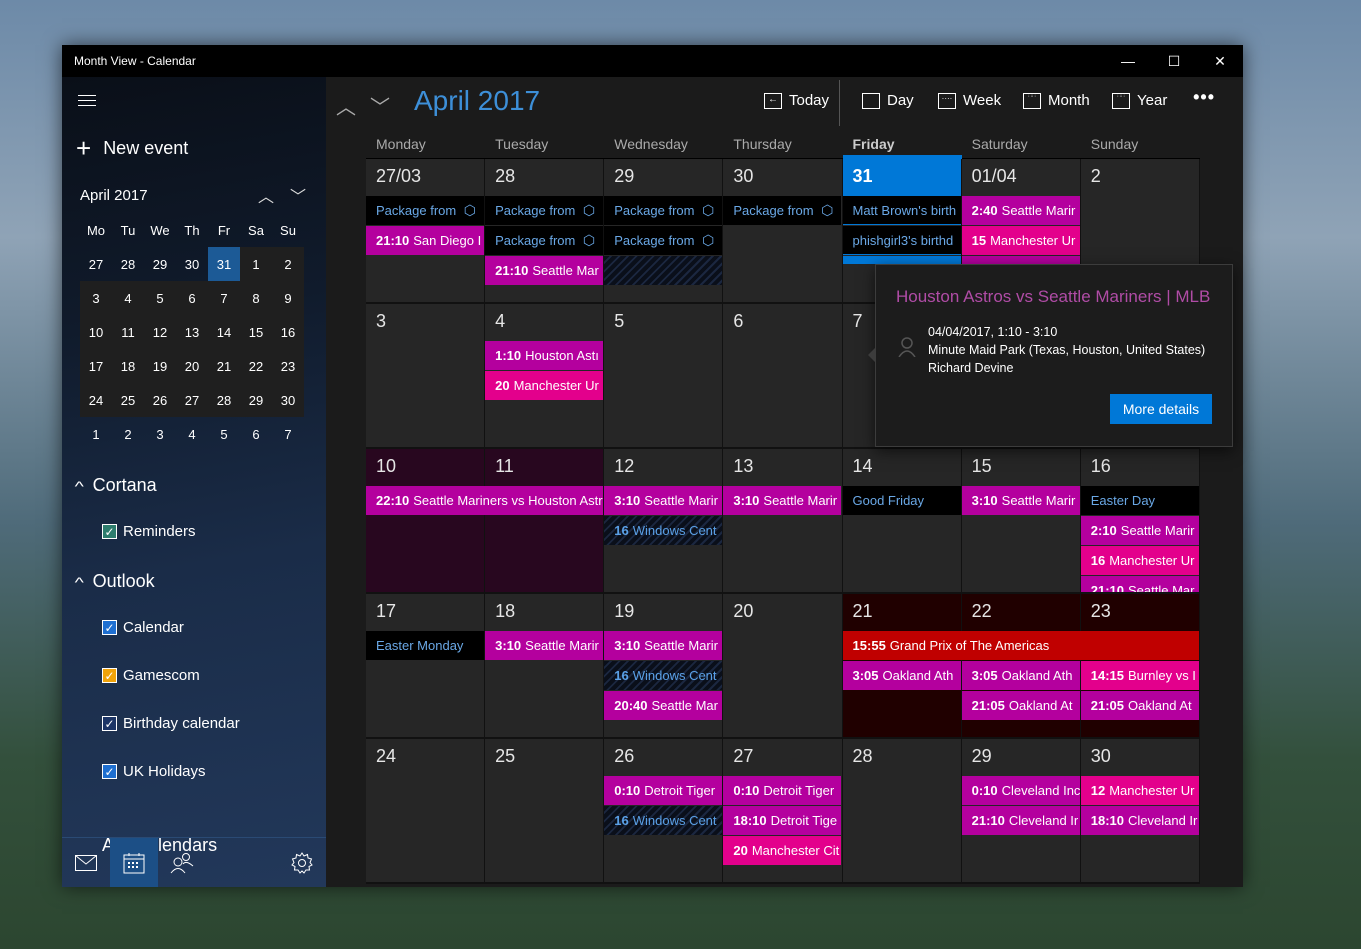  I want to click on settings-gear-icon, so click(302, 862).